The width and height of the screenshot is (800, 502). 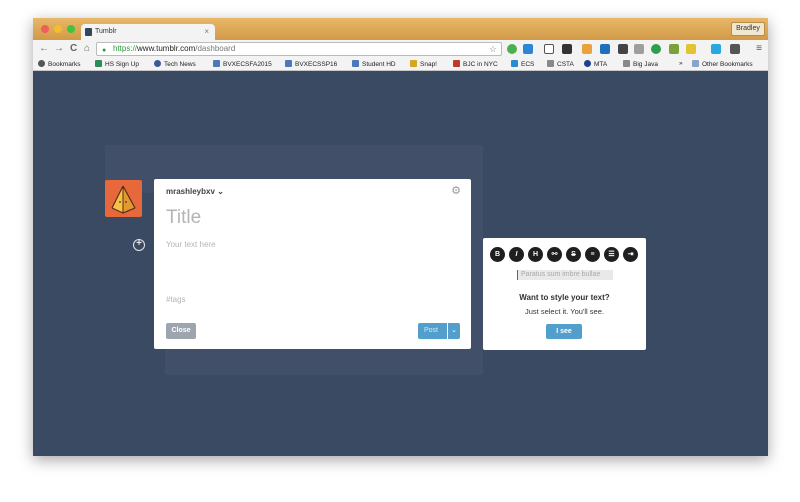 What do you see at coordinates (716, 49) in the screenshot?
I see `extension-d-icon` at bounding box center [716, 49].